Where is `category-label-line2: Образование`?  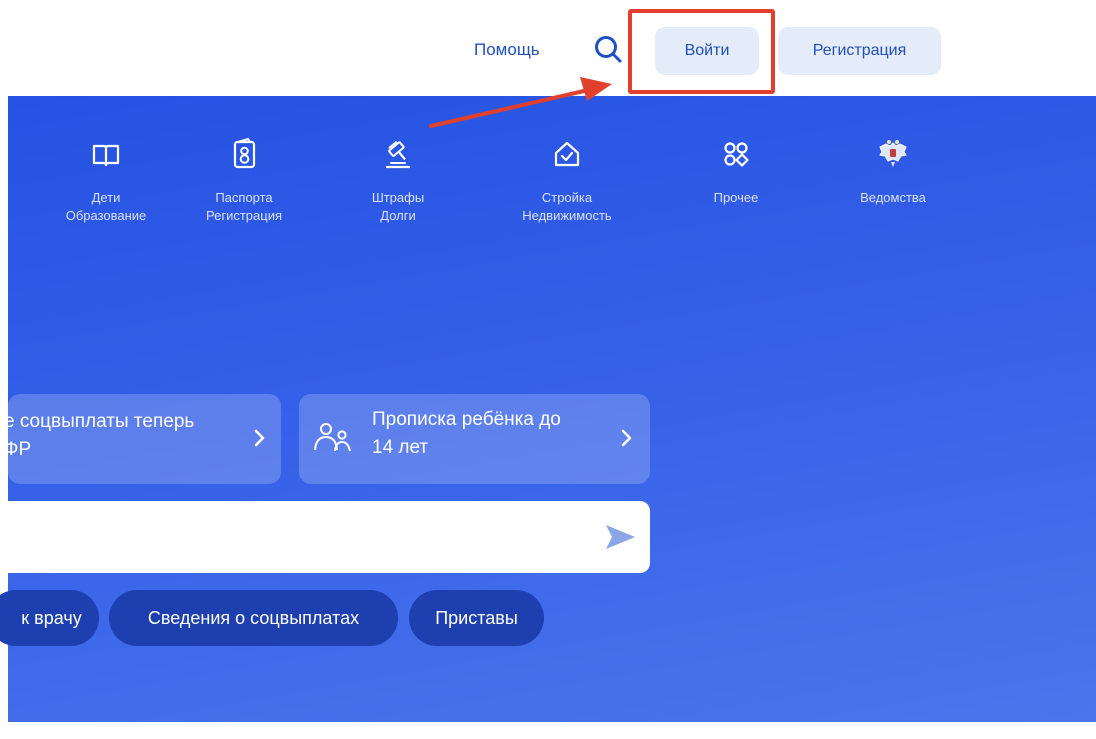
category-label-line2: Образование is located at coordinates (106, 215).